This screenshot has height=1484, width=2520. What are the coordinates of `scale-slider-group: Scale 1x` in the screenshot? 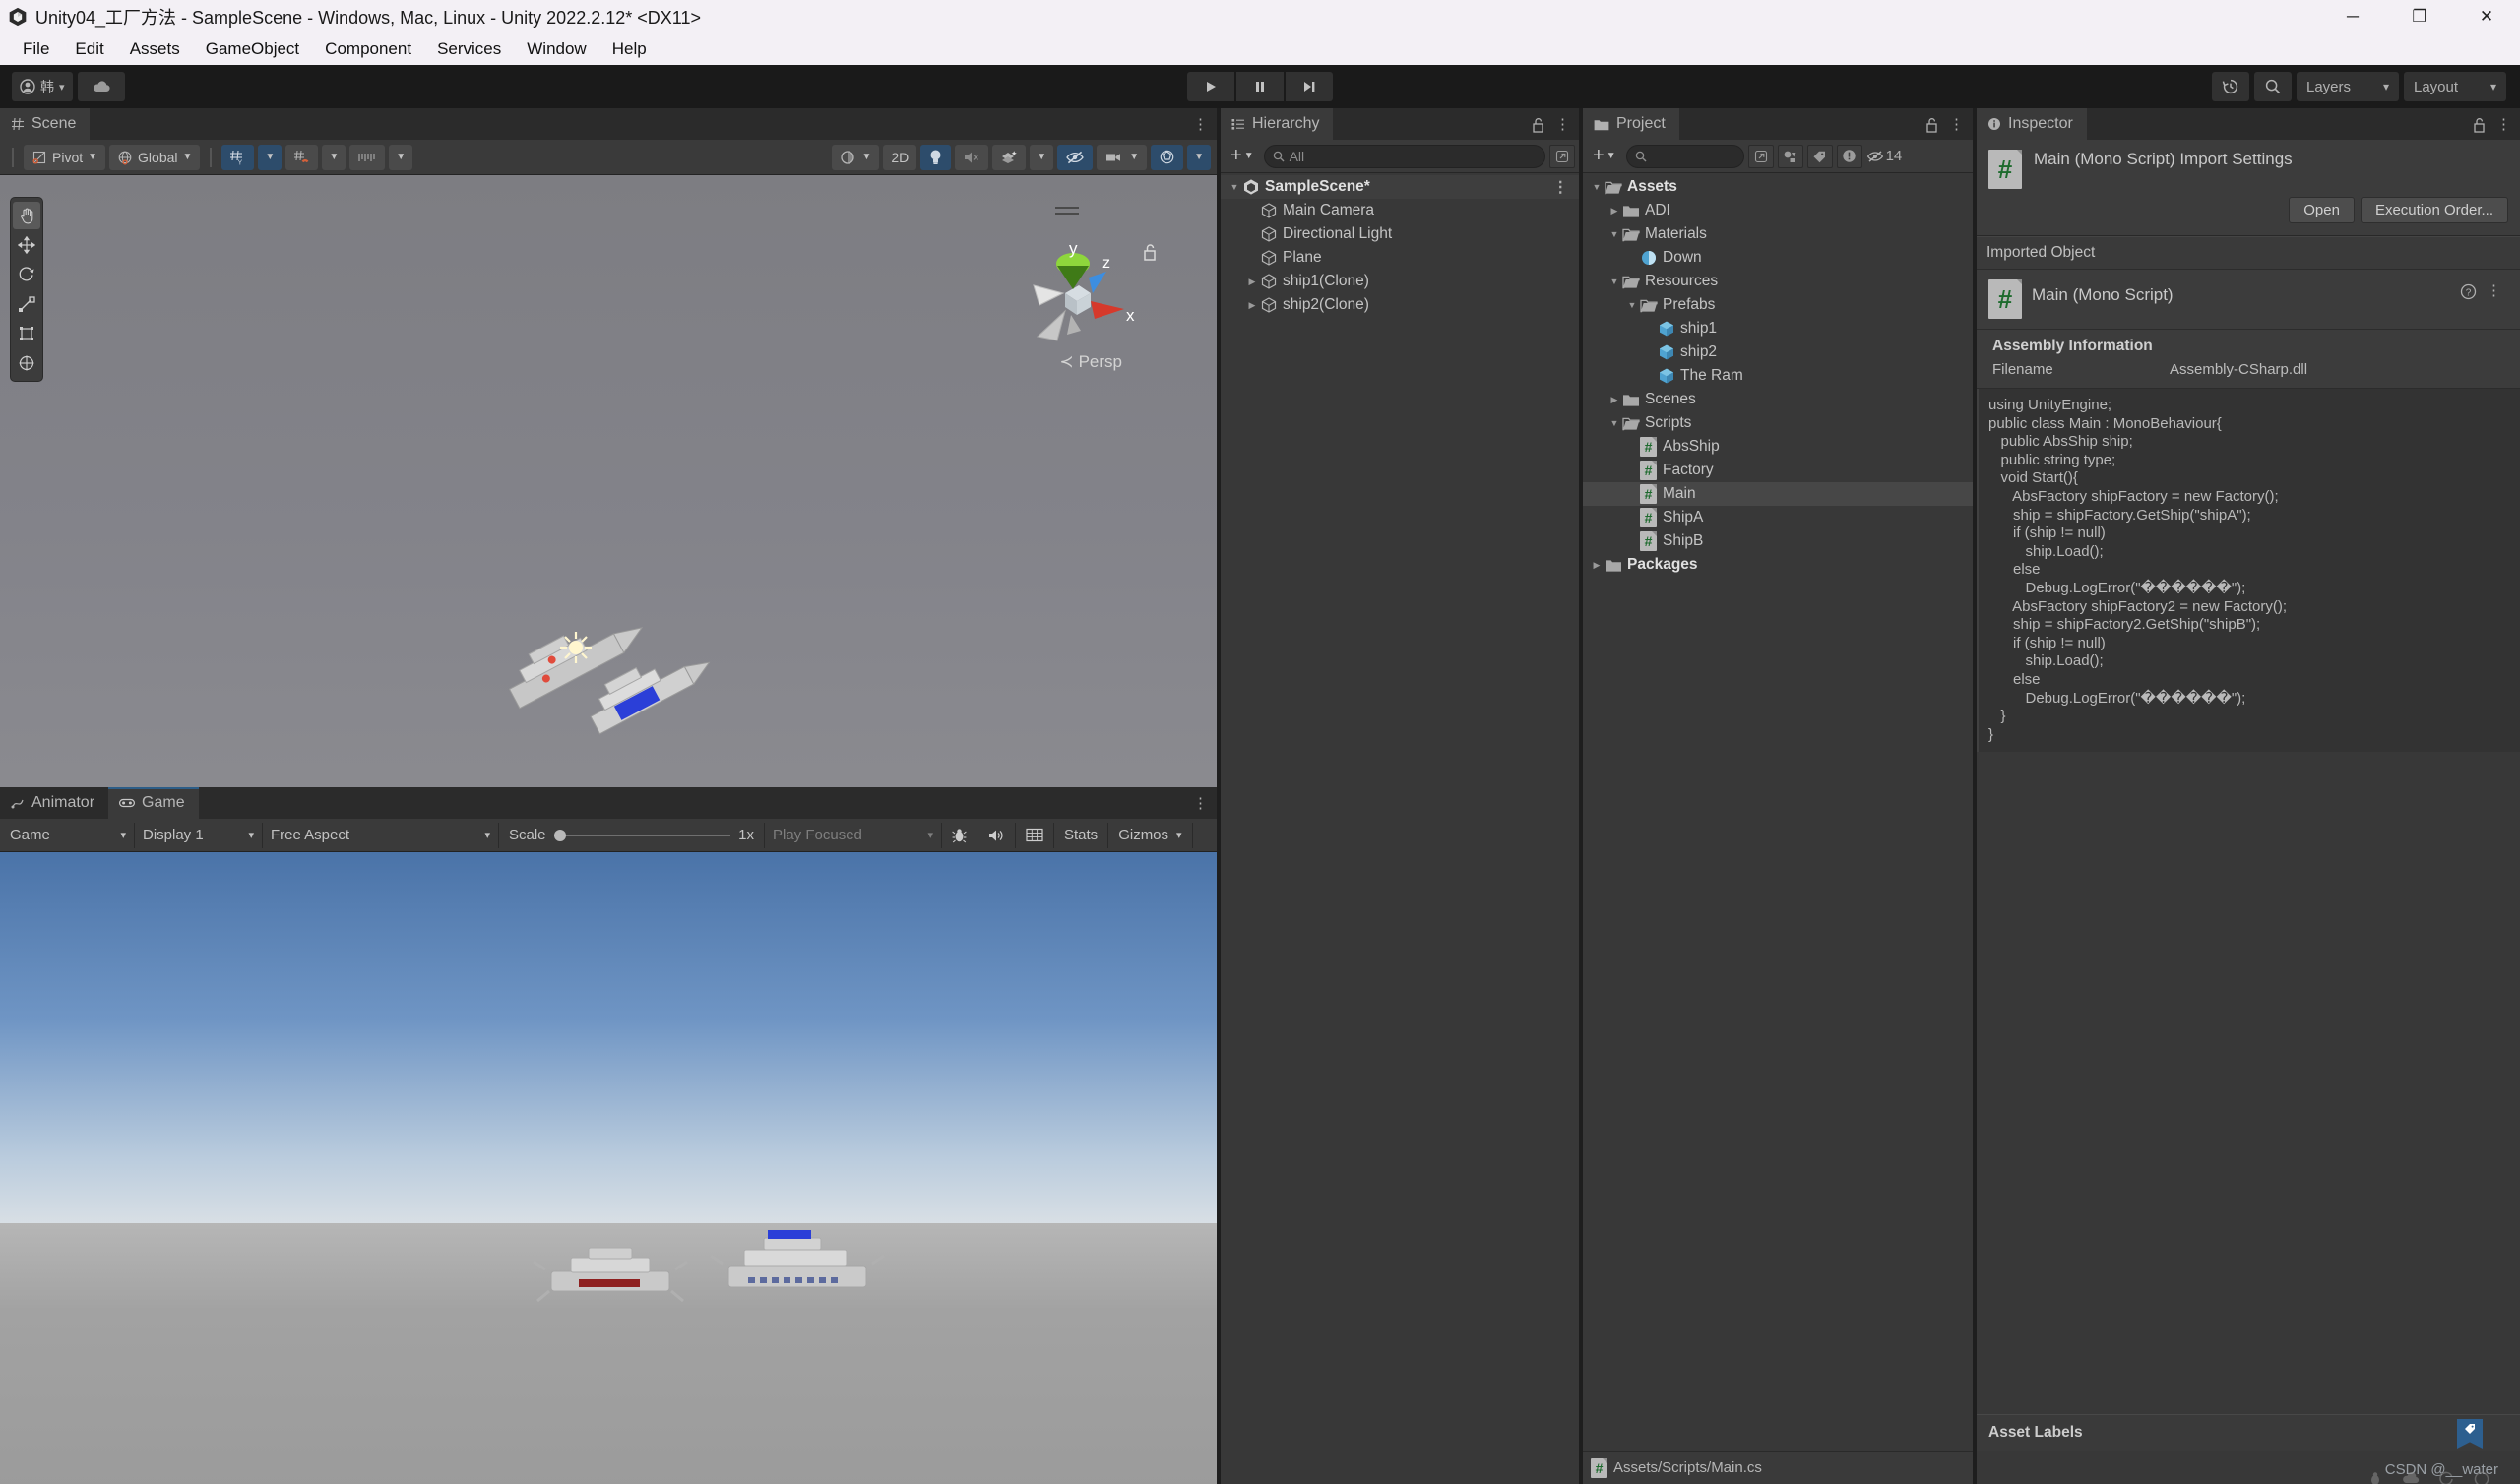 It's located at (632, 835).